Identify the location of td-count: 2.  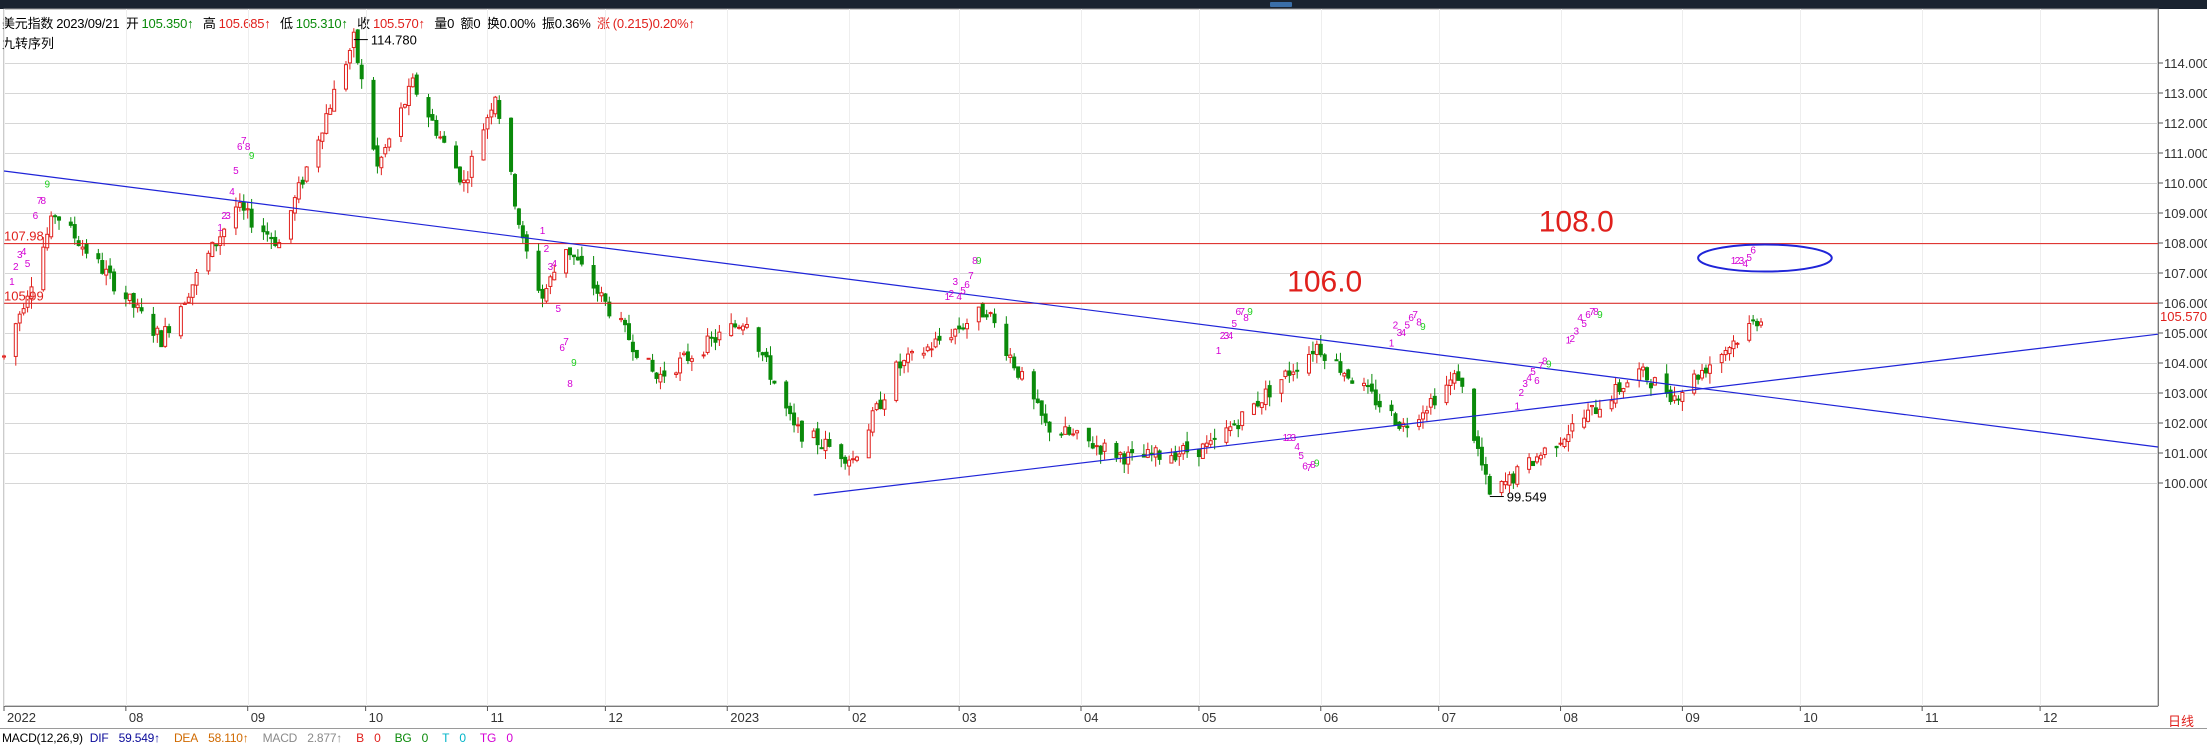
(952, 294).